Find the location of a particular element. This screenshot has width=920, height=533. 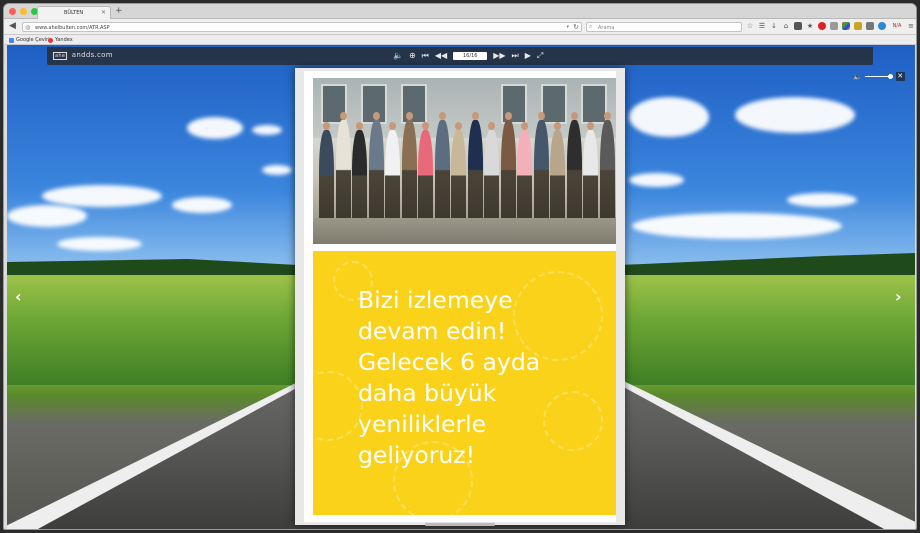

page-curl is located at coordinates (460, 524).